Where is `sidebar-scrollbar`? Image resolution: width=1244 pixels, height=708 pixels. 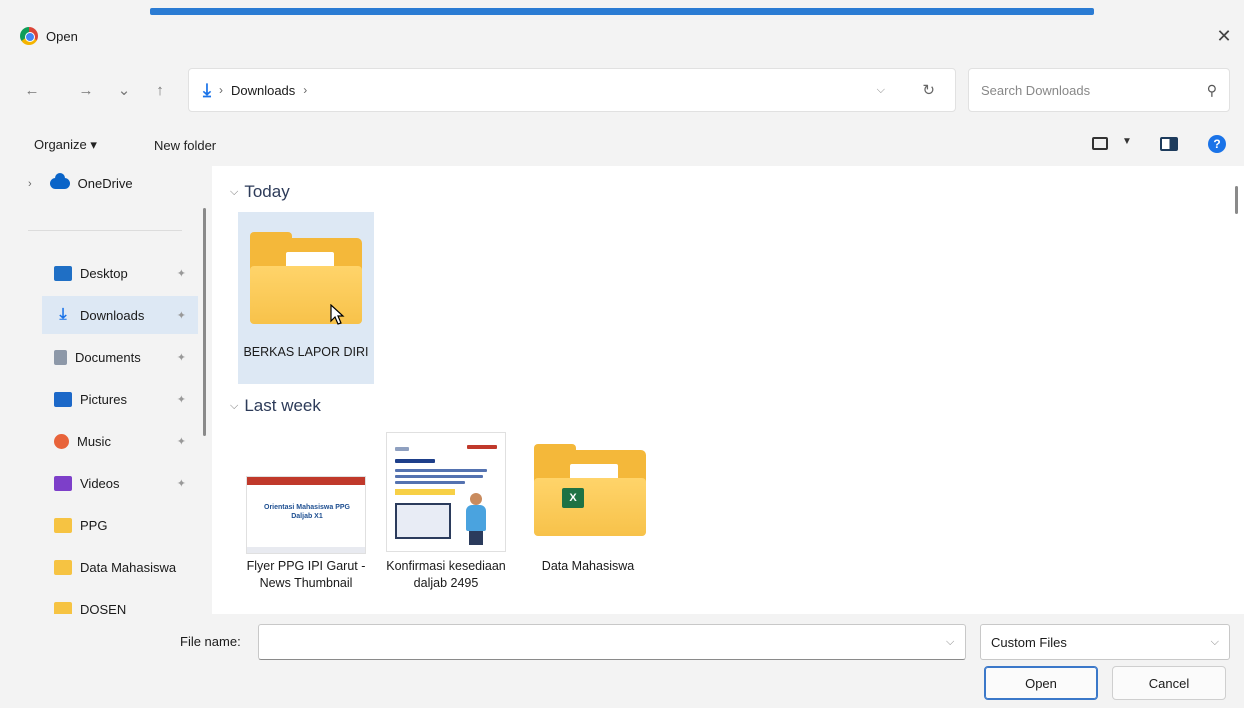 sidebar-scrollbar is located at coordinates (204, 322).